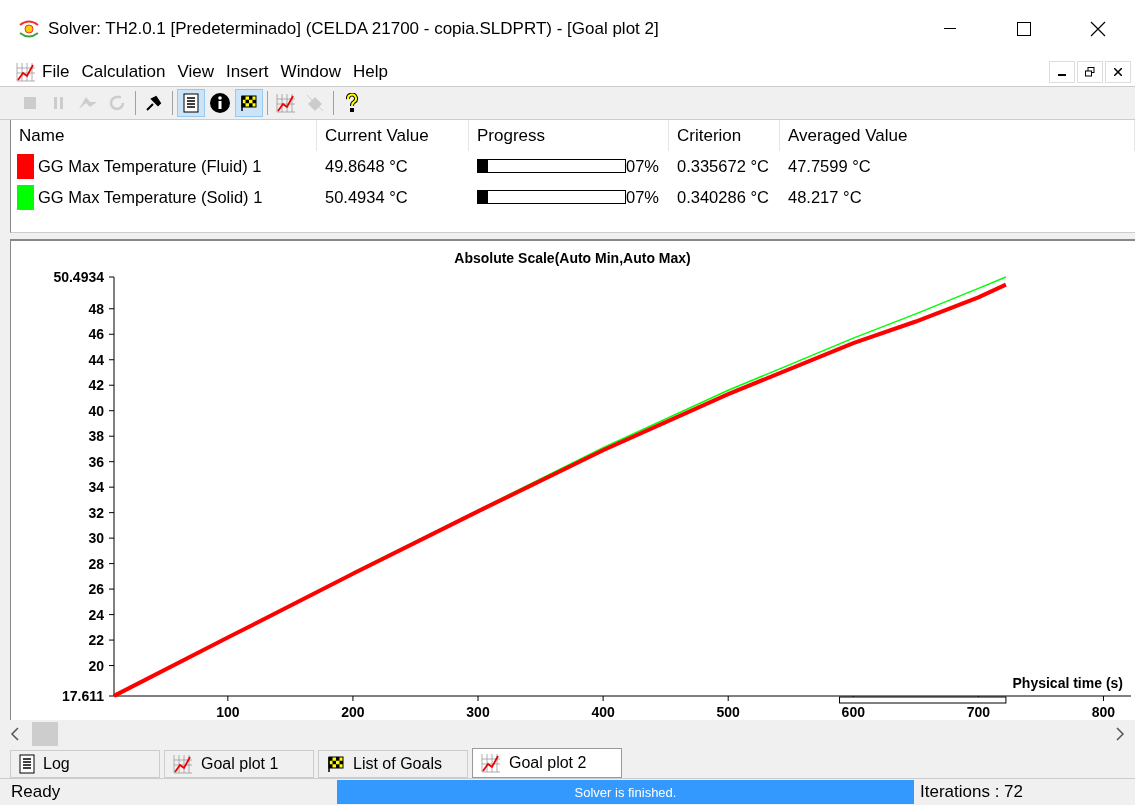 This screenshot has width=1135, height=805. I want to click on averaged-value: 48.217 °C, so click(825, 197).